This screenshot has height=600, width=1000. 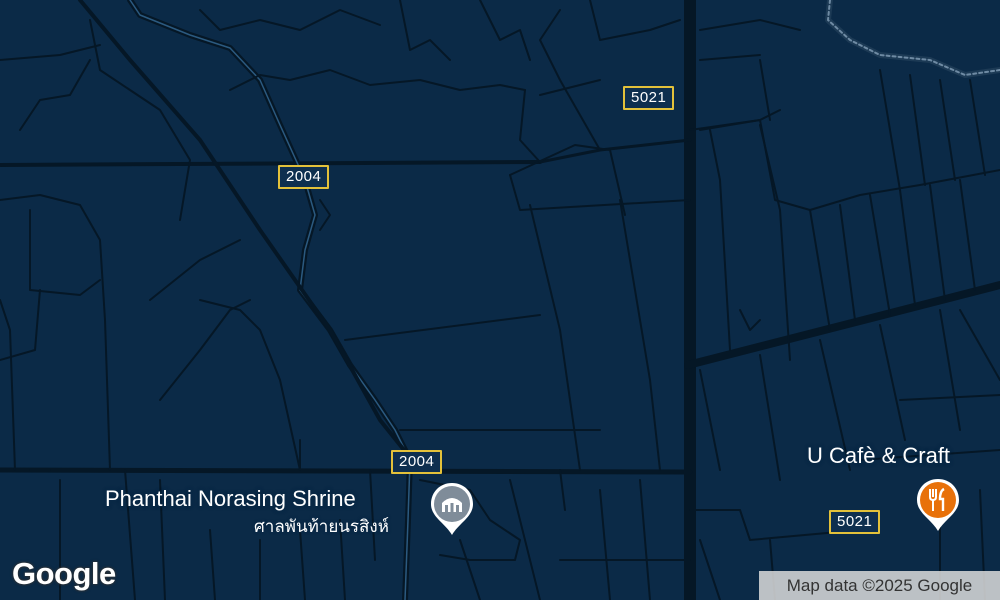 What do you see at coordinates (452, 509) in the screenshot?
I see `shrine-icon` at bounding box center [452, 509].